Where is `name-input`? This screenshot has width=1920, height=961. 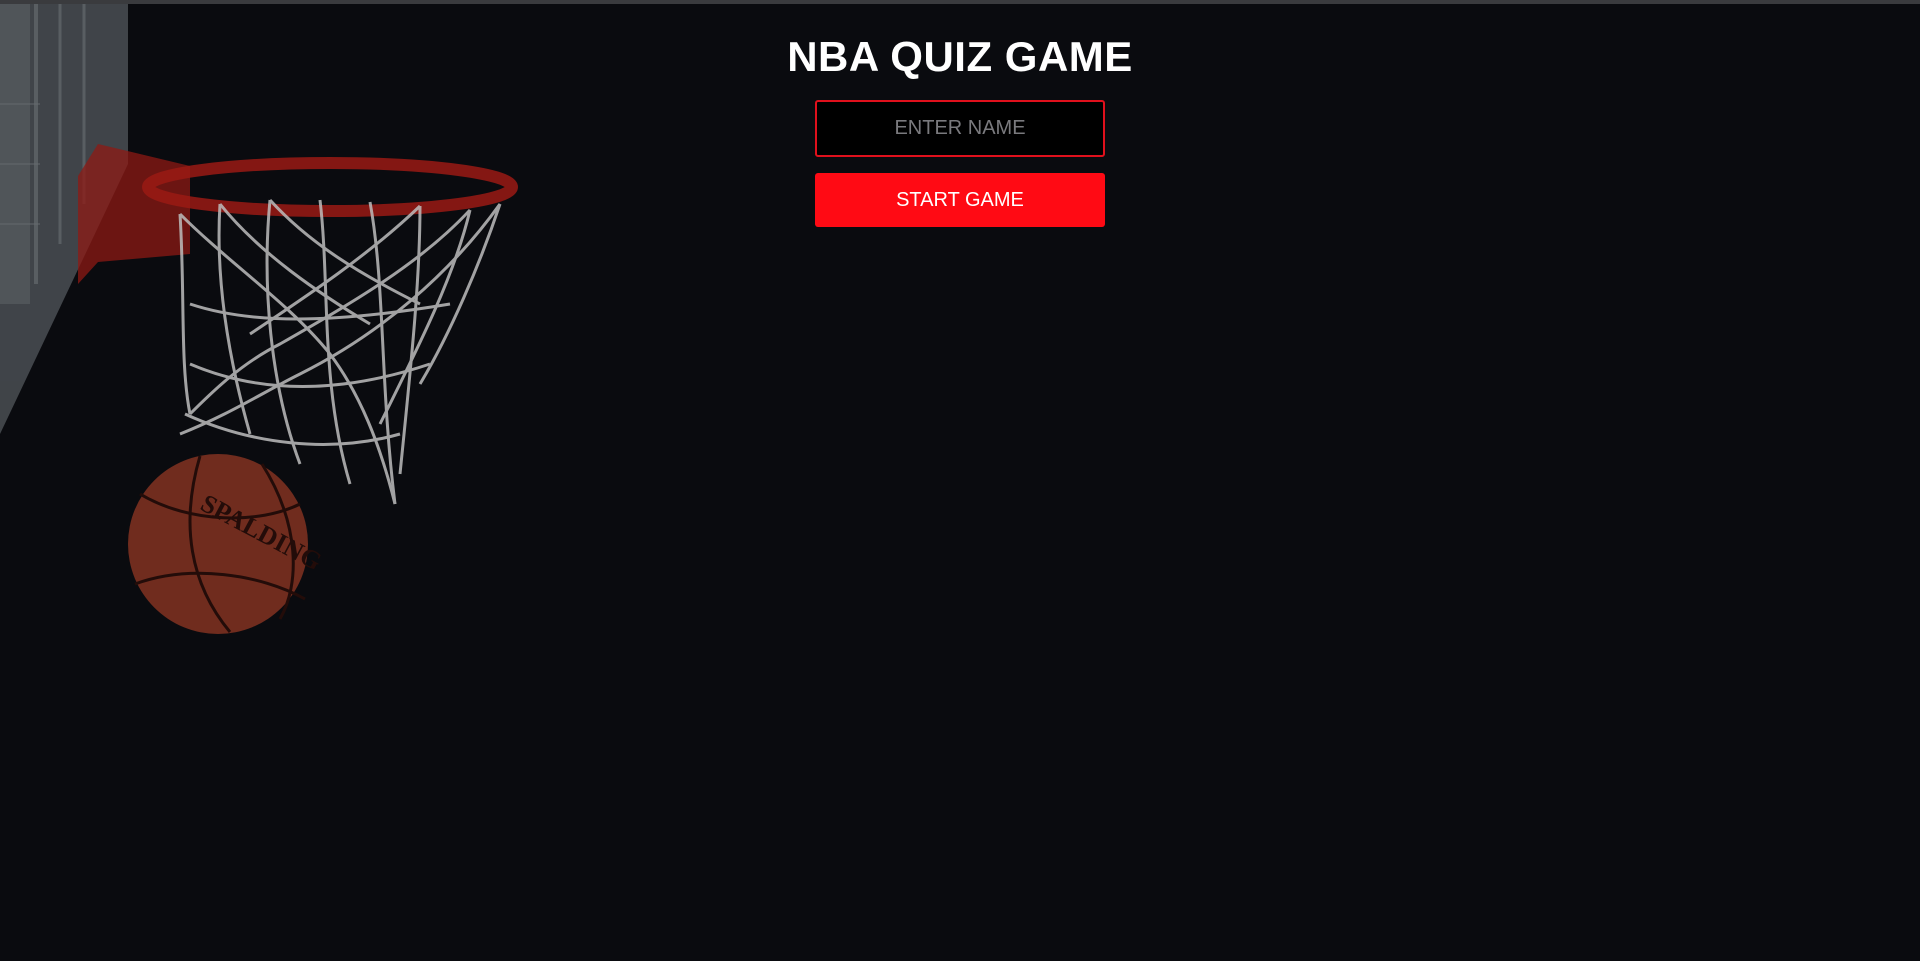 name-input is located at coordinates (960, 128).